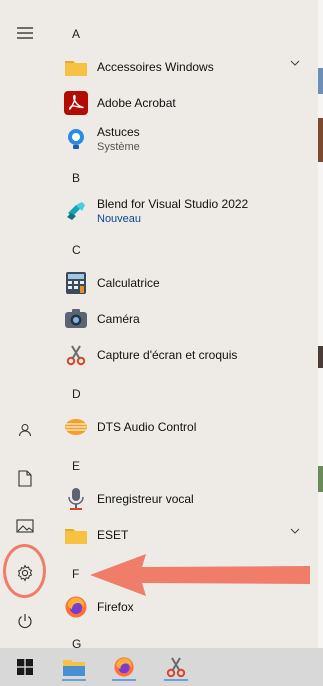  Describe the element at coordinates (76, 178) in the screenshot. I see `section-letter-b: B` at that location.